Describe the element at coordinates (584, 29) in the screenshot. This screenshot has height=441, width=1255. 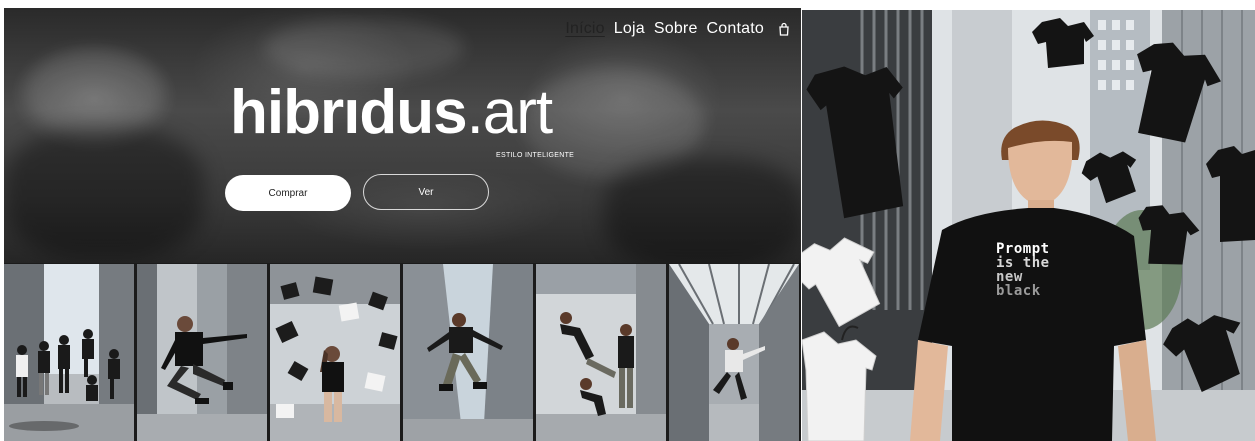
I see `nav-item-inicio: Início` at that location.